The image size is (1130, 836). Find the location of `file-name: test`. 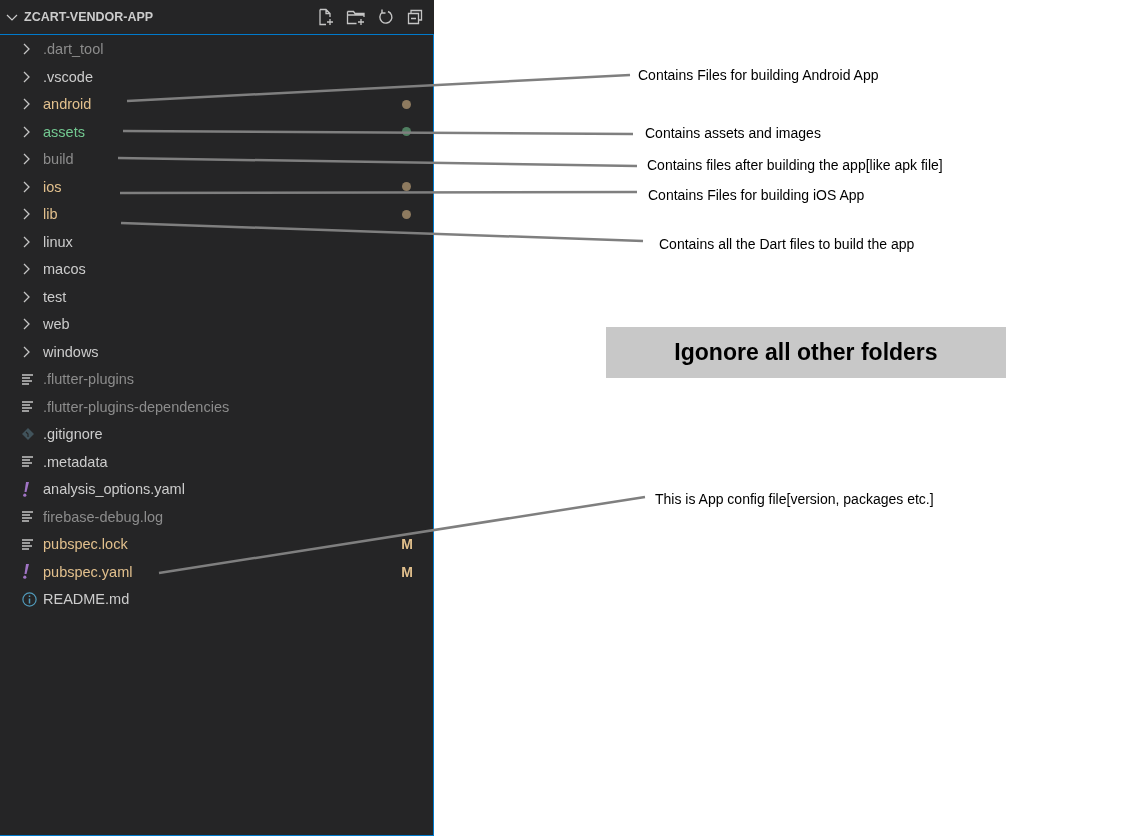

file-name: test is located at coordinates (55, 296).